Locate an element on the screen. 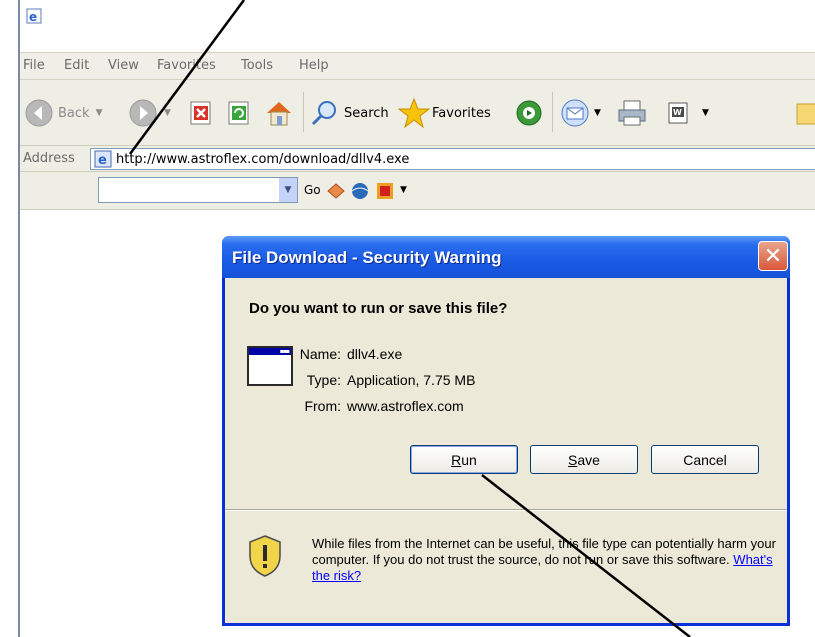 This screenshot has height=637, width=815. word-edit-icon: W is located at coordinates (678, 113).